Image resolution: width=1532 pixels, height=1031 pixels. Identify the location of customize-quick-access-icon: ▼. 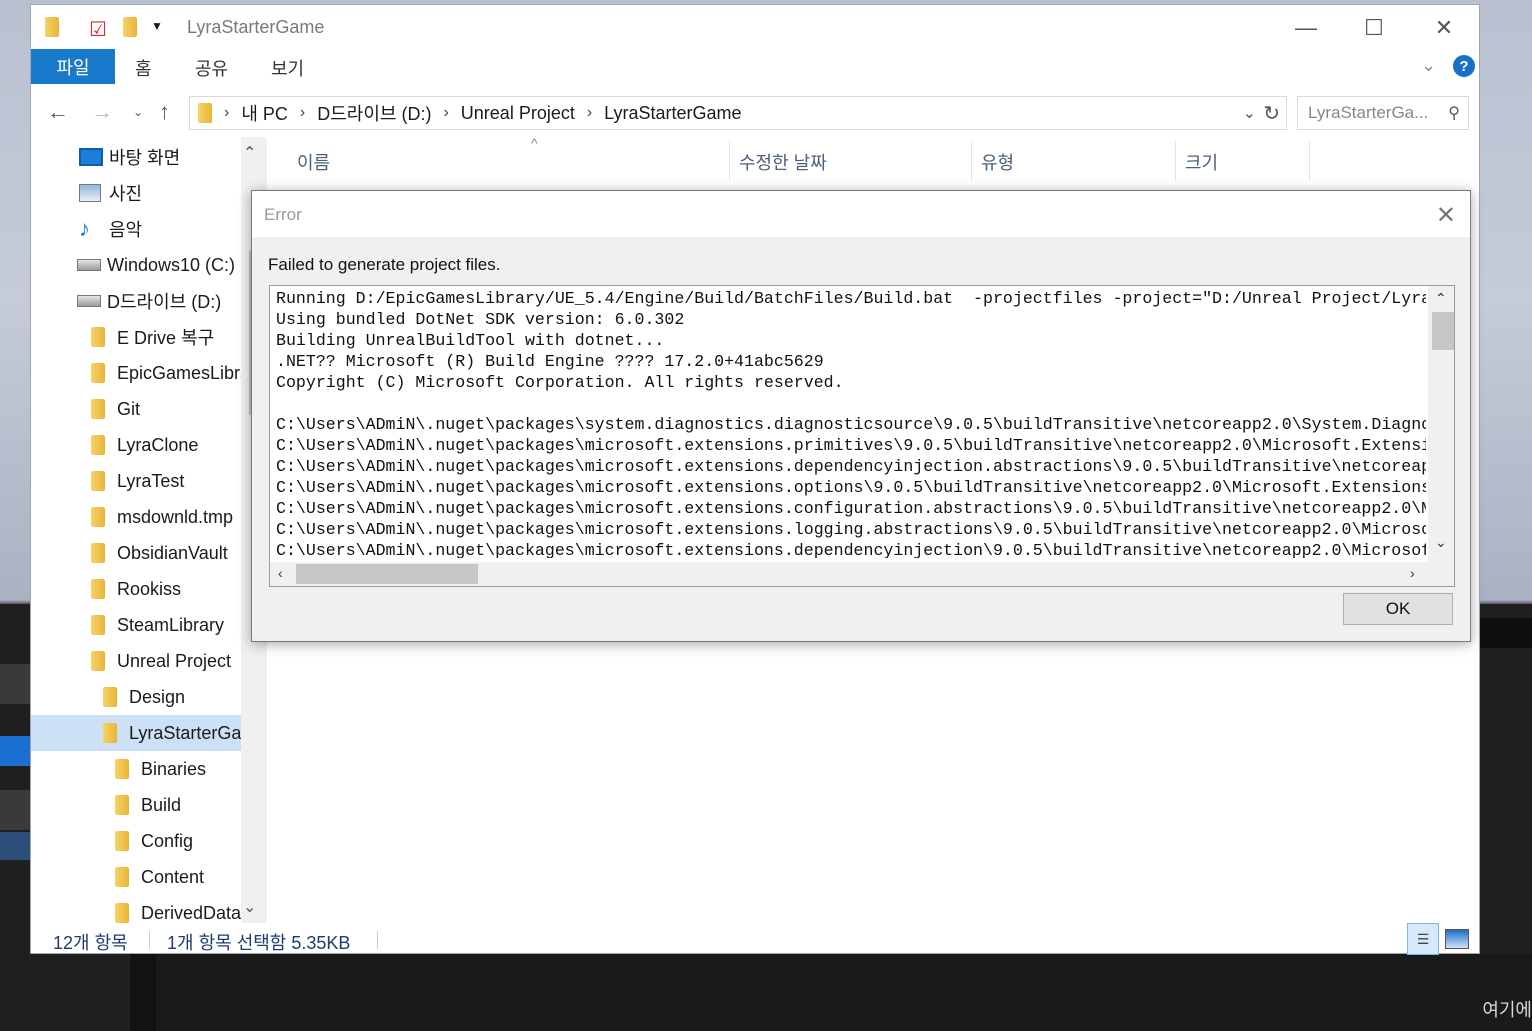
(157, 26).